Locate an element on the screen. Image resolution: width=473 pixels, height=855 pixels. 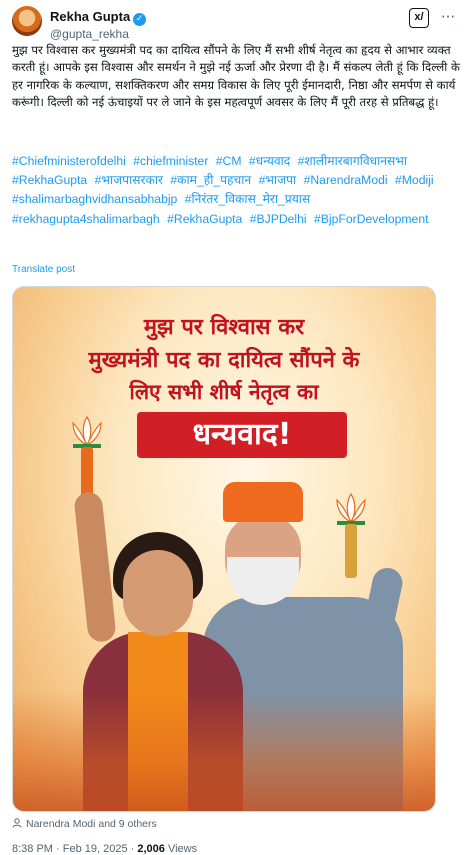
poster-line-2: मुख्यमंत्री पद का दायित्व सौंपने के is located at coordinates (224, 360).